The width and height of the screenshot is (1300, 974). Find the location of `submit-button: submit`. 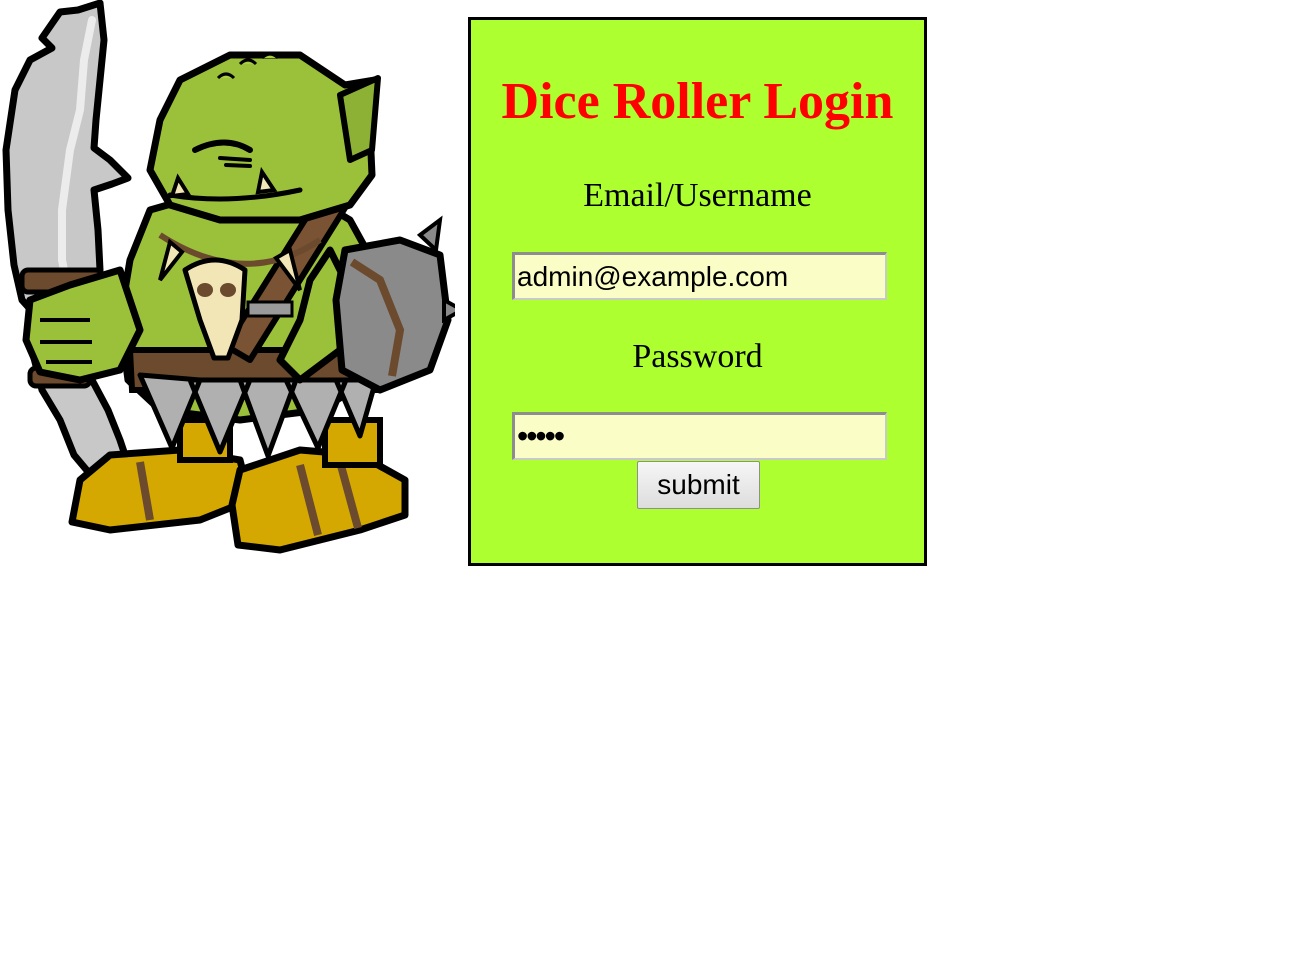

submit-button: submit is located at coordinates (698, 485).